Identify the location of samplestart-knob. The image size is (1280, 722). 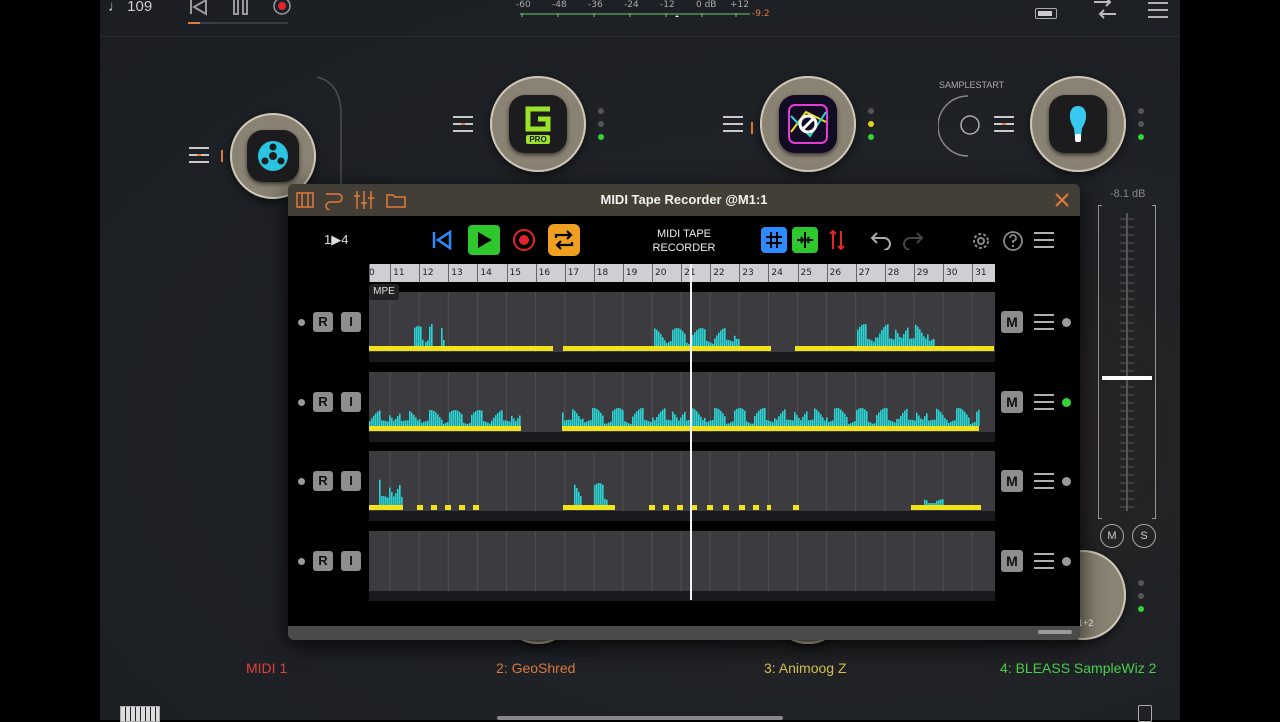
(970, 126).